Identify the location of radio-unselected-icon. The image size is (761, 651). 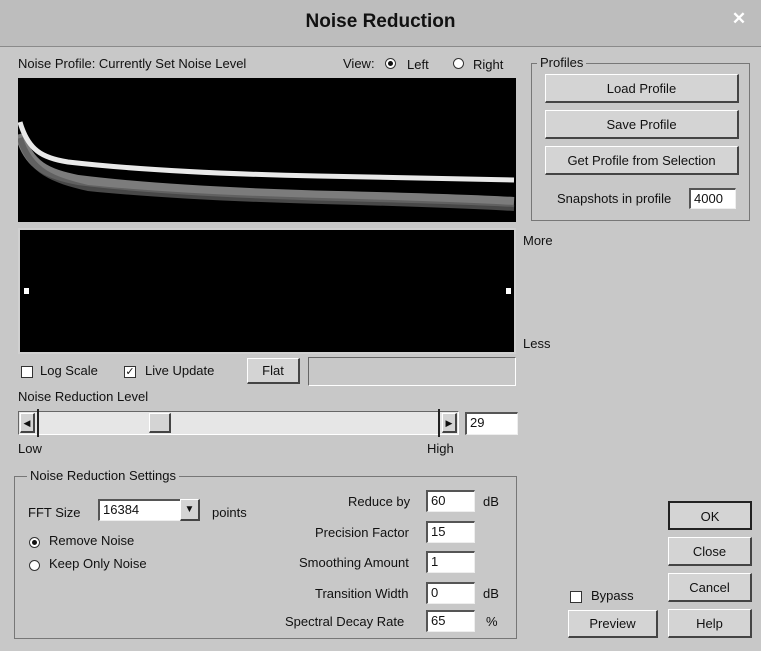
(458, 63).